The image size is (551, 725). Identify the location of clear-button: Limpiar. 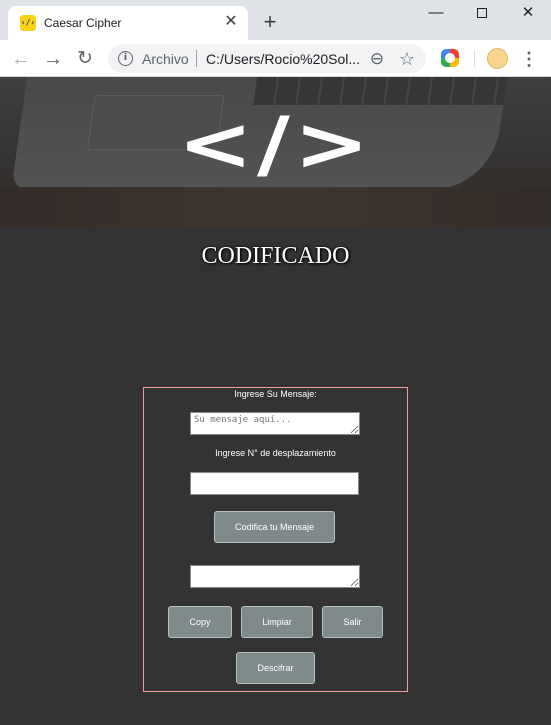
(277, 622).